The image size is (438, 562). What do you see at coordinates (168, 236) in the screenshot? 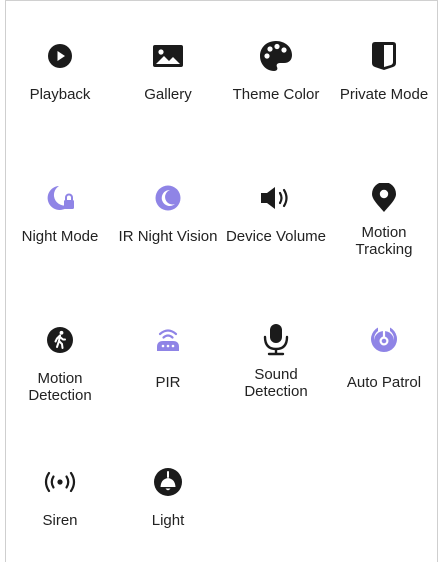
I see `tile-label: IR Night Vision` at bounding box center [168, 236].